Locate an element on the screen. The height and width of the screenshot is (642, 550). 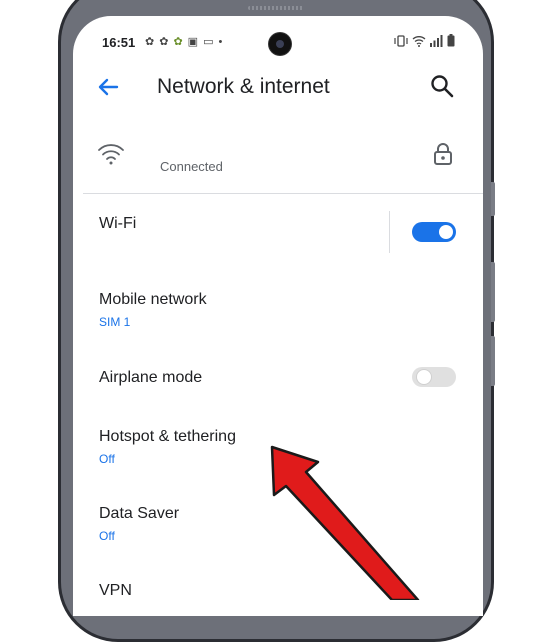
setting-title: Hotspot & tethering is located at coordinates (167, 436).